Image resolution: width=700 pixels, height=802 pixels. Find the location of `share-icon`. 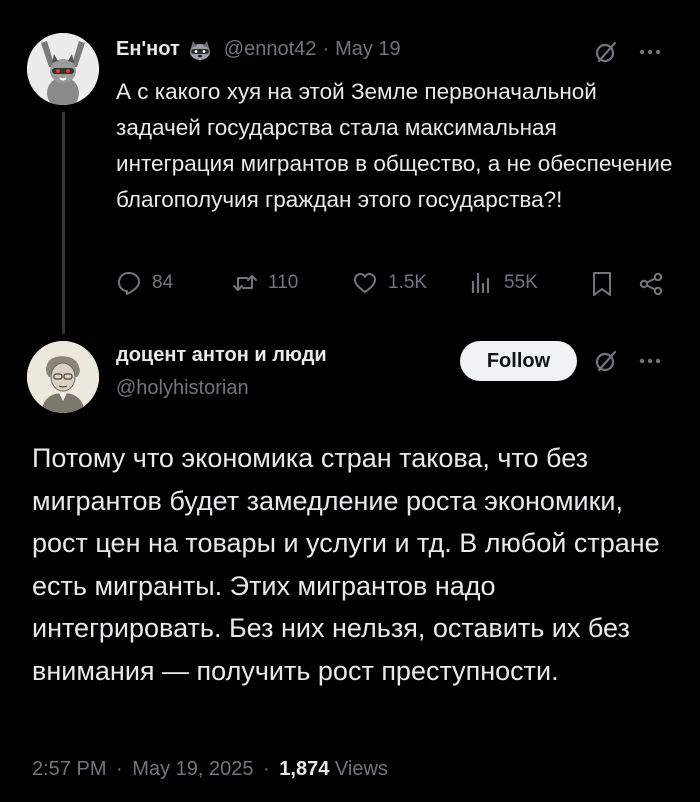

share-icon is located at coordinates (651, 284).